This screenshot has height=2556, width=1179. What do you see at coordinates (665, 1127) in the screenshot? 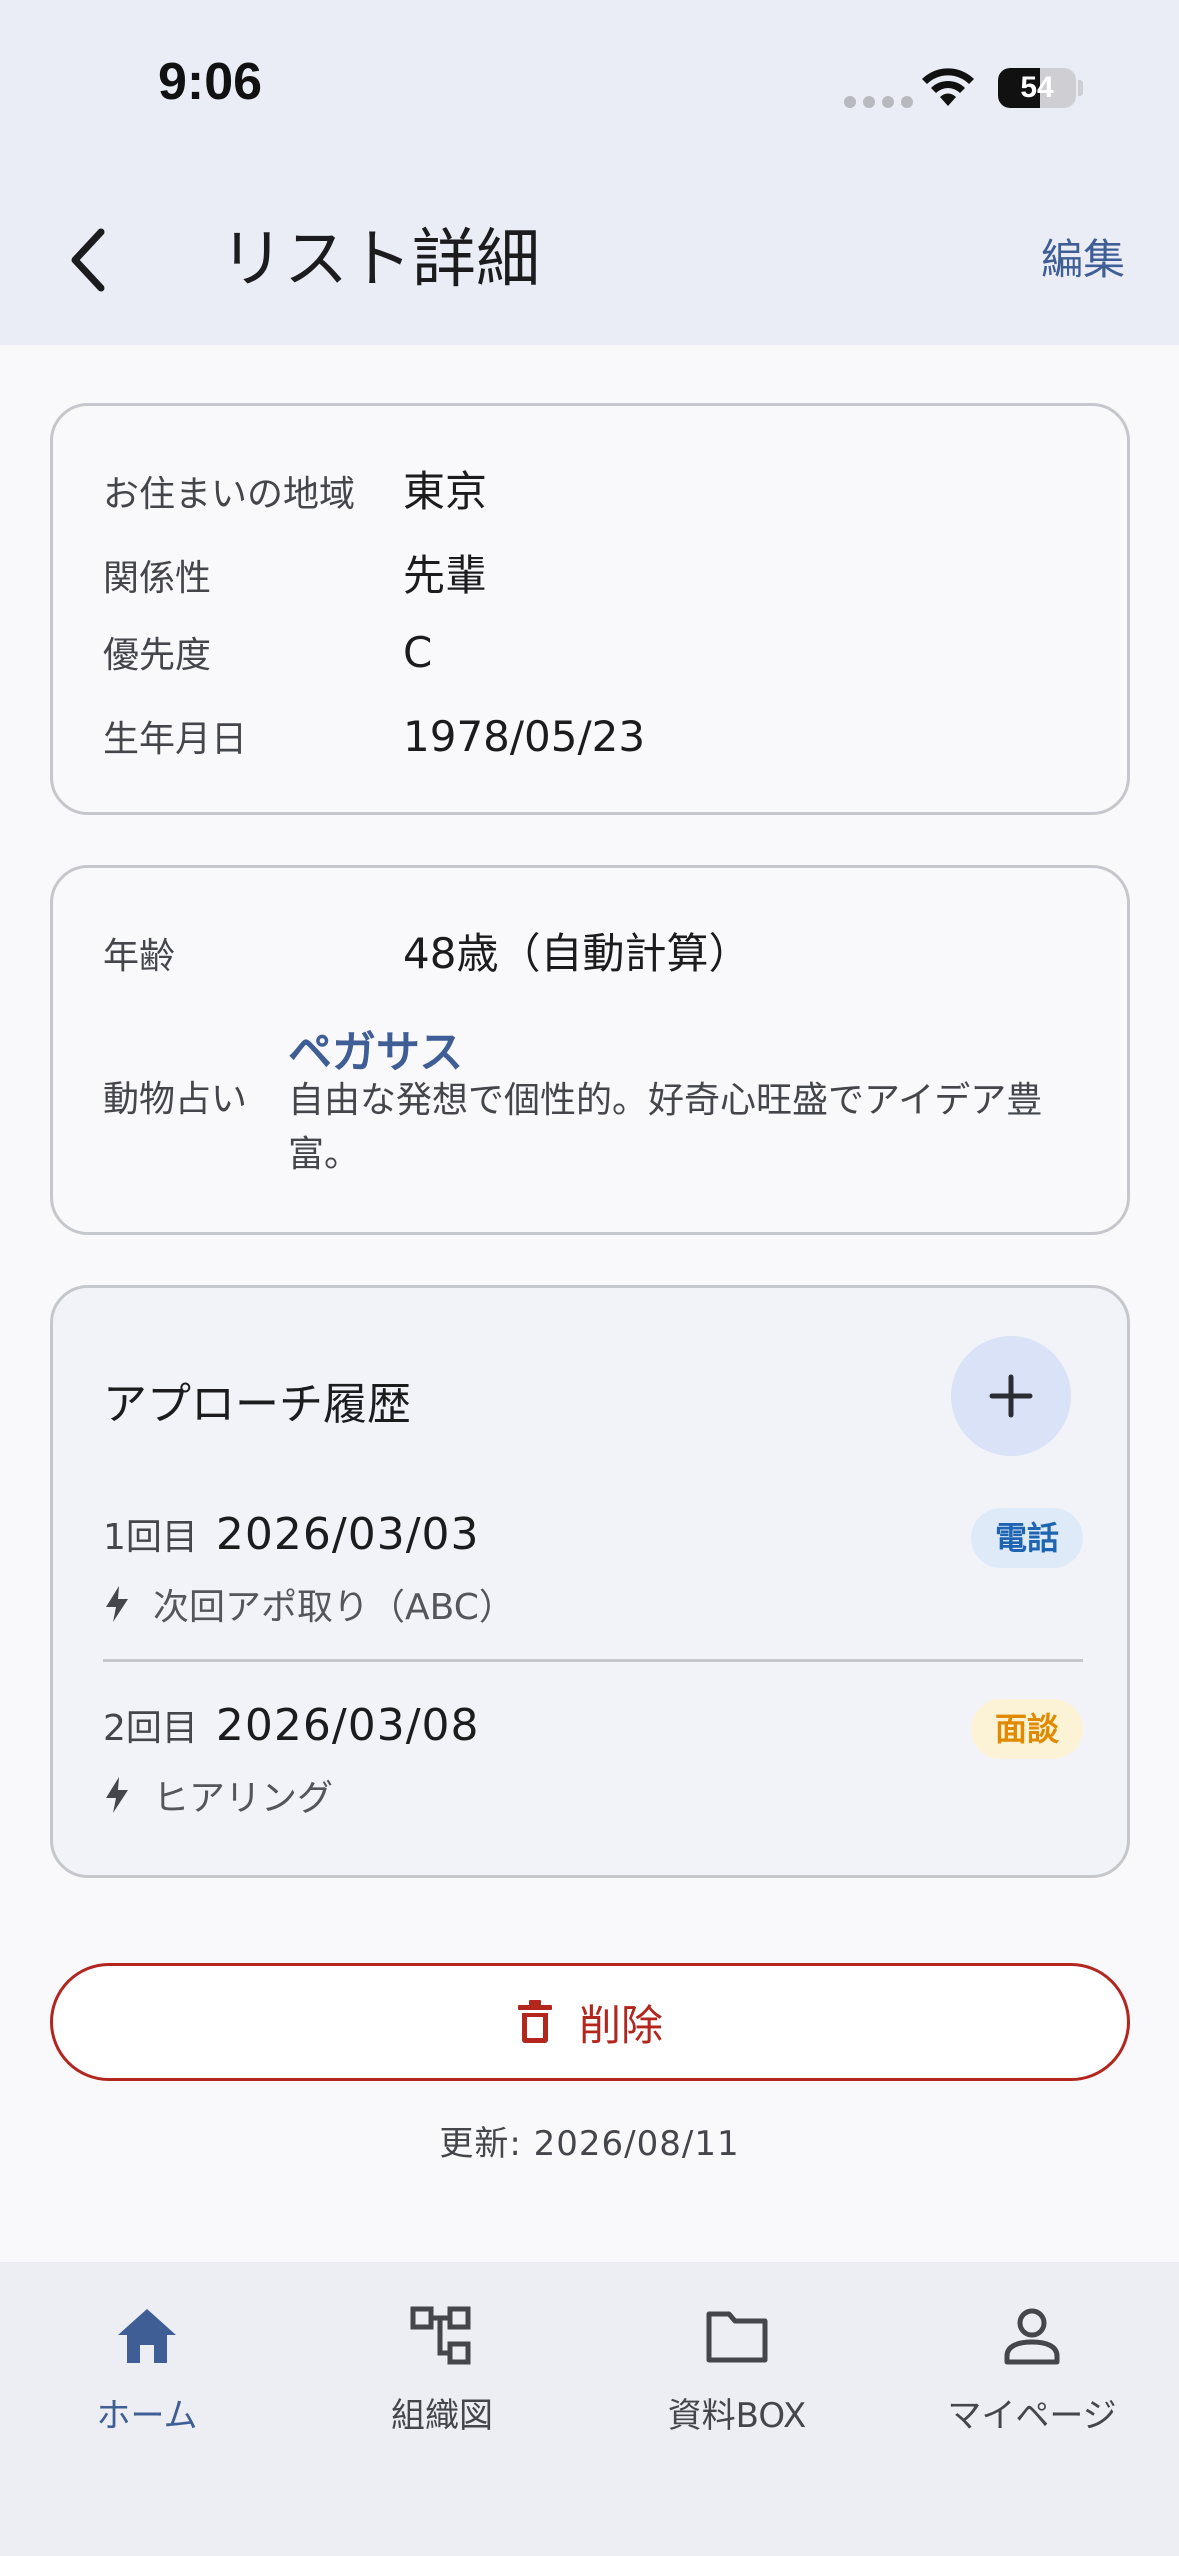
I see `animal-fortune-description: 自由な発想で個性的。好奇心旺盛でアイデア豊富。` at bounding box center [665, 1127].